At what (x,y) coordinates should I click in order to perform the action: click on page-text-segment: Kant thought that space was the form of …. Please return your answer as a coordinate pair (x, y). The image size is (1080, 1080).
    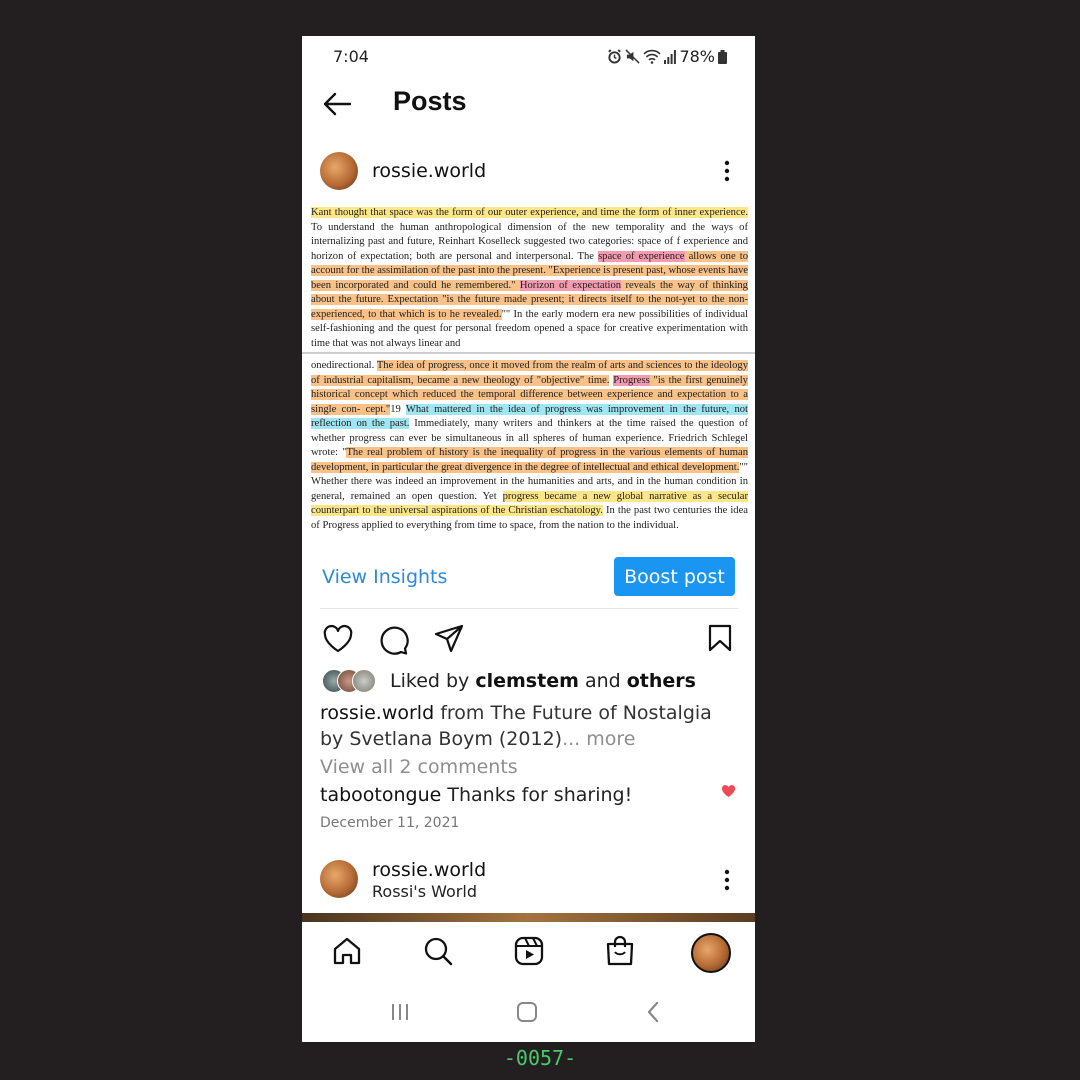
    Looking at the image, I should click on (529, 212).